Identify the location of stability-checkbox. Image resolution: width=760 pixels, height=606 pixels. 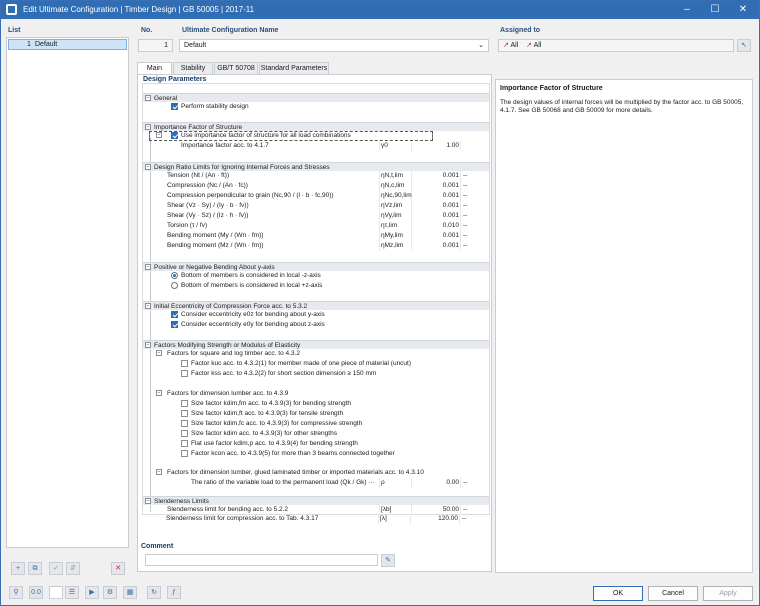
(174, 106).